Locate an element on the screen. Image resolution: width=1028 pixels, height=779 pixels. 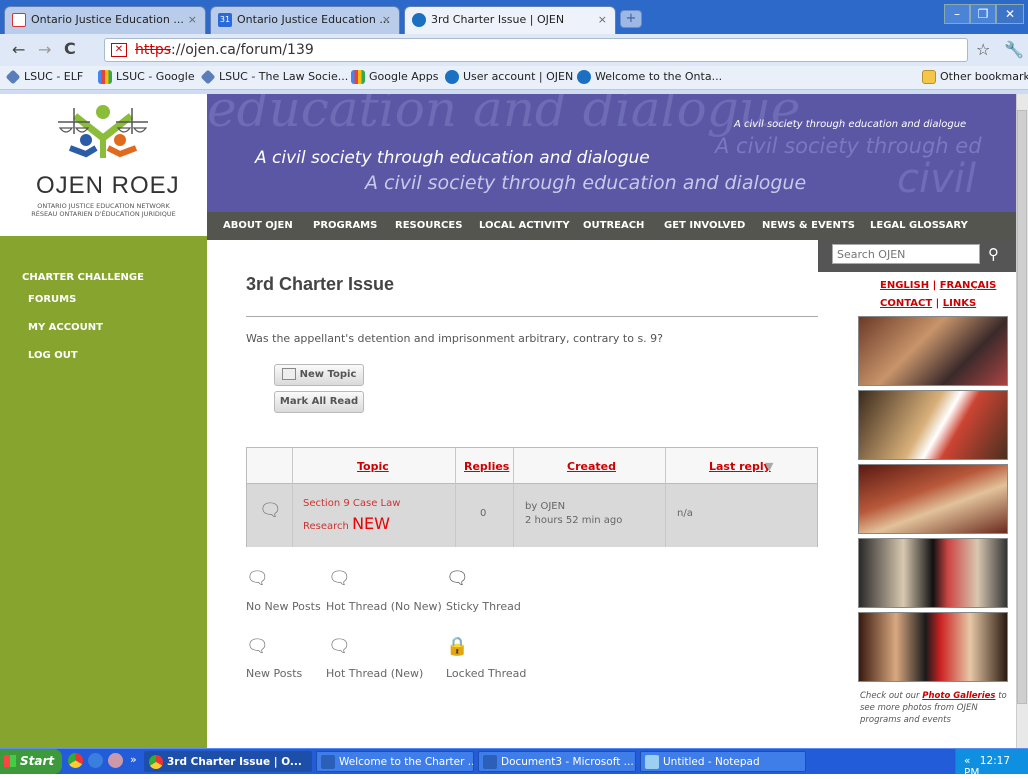
minimize-button: – is located at coordinates (957, 14).